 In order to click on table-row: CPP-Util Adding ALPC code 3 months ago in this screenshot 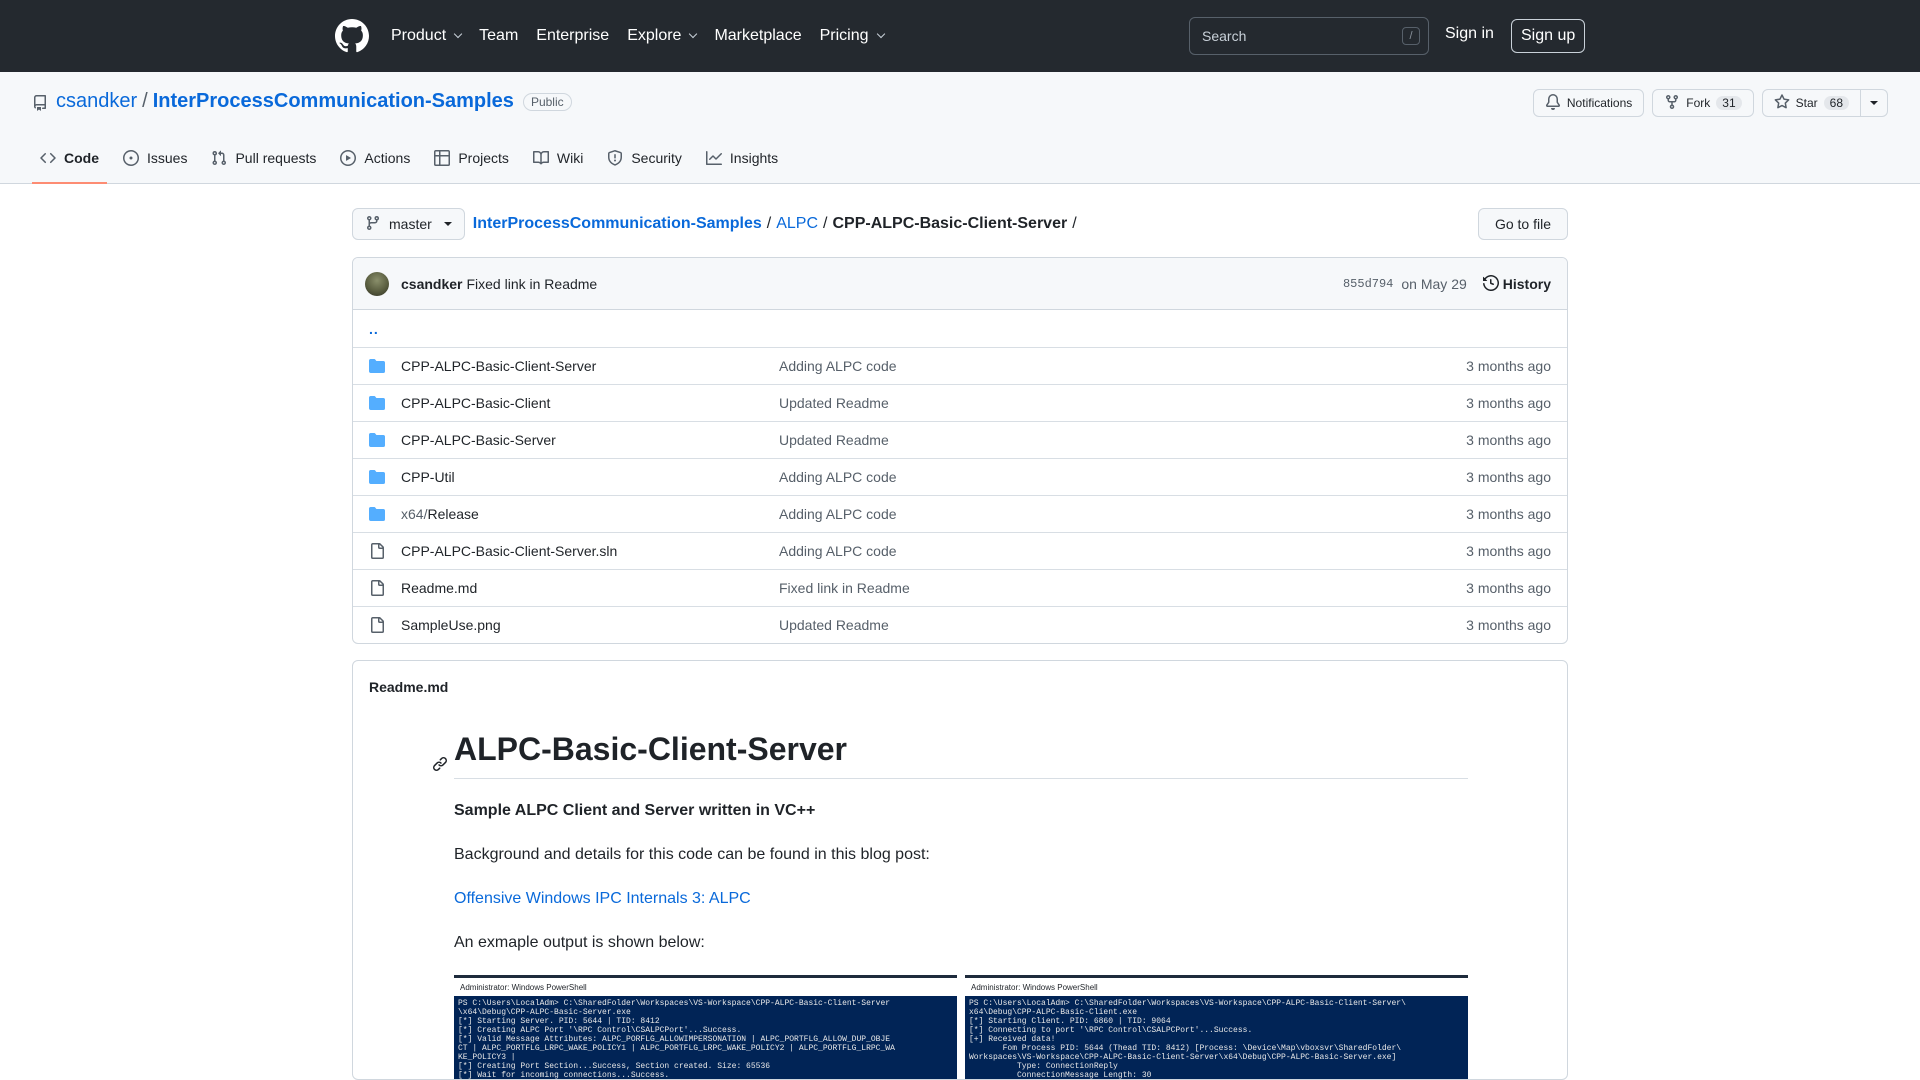, I will do `click(960, 476)`.